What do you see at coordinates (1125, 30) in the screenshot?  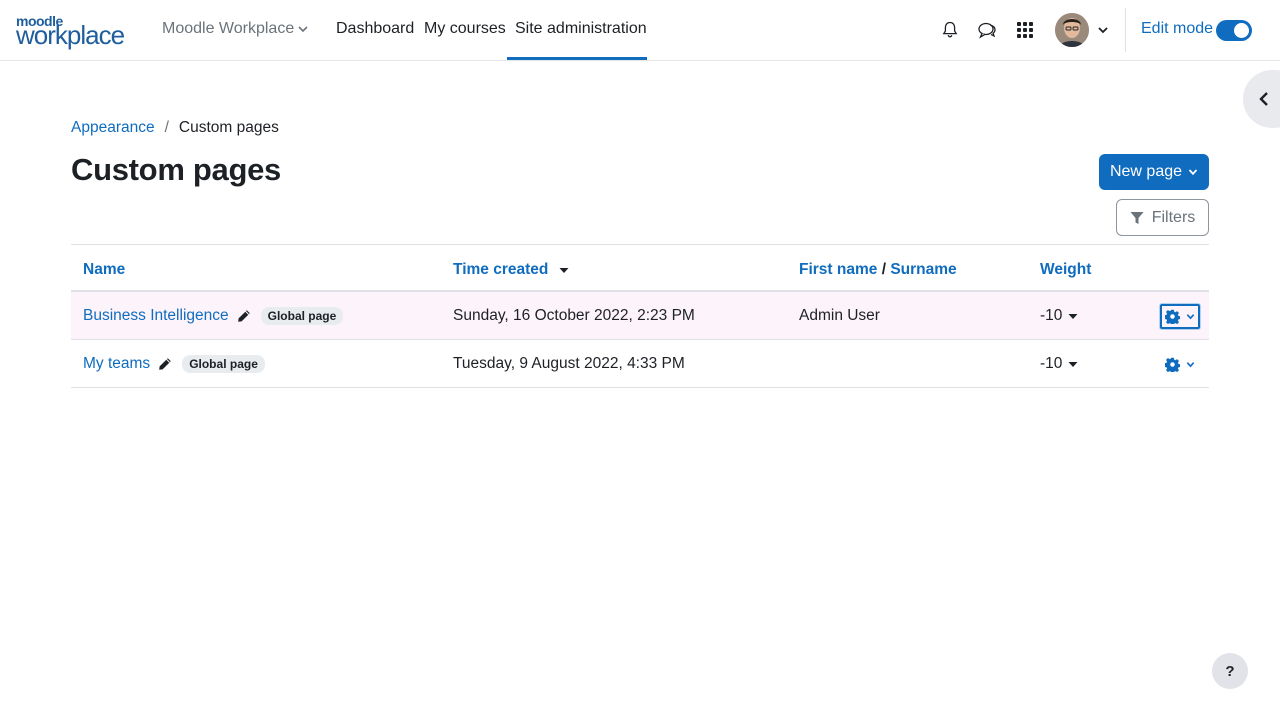 I see `navbar-divider` at bounding box center [1125, 30].